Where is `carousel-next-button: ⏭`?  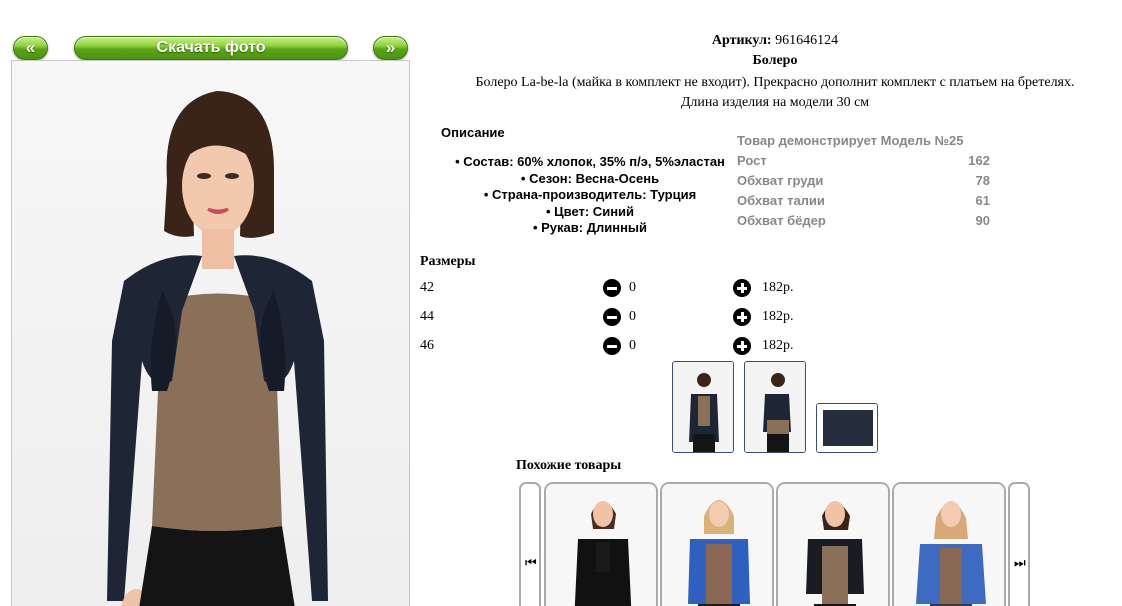
carousel-next-button: ⏭ is located at coordinates (1019, 544).